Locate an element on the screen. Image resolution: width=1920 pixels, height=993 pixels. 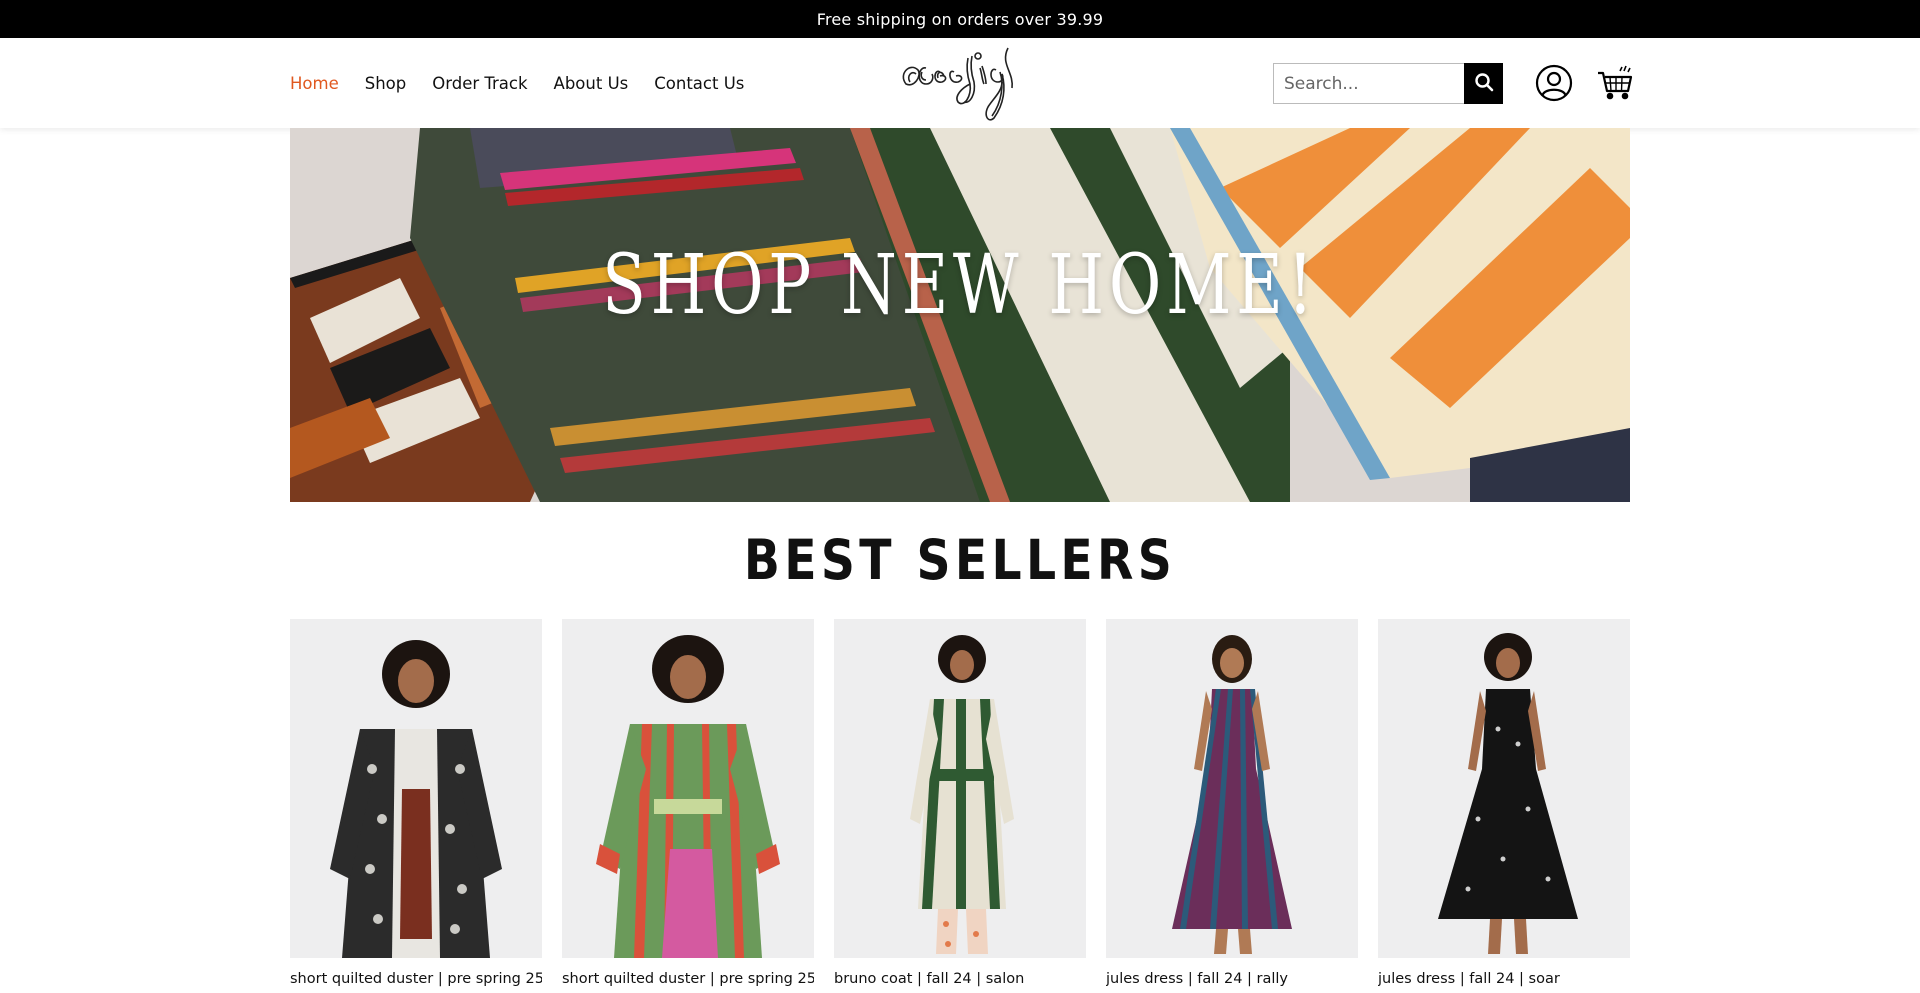
product-card: jules dress | fall 24 | rally is located at coordinates (1232, 806).